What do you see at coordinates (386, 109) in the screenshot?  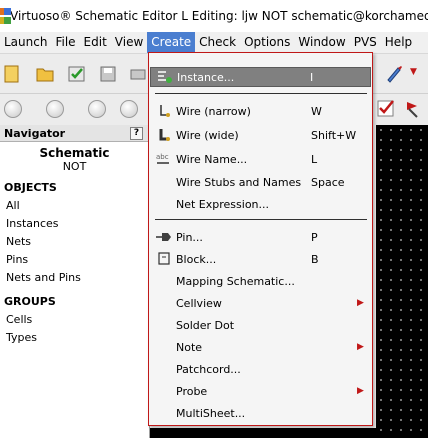 I see `checked-red-icon` at bounding box center [386, 109].